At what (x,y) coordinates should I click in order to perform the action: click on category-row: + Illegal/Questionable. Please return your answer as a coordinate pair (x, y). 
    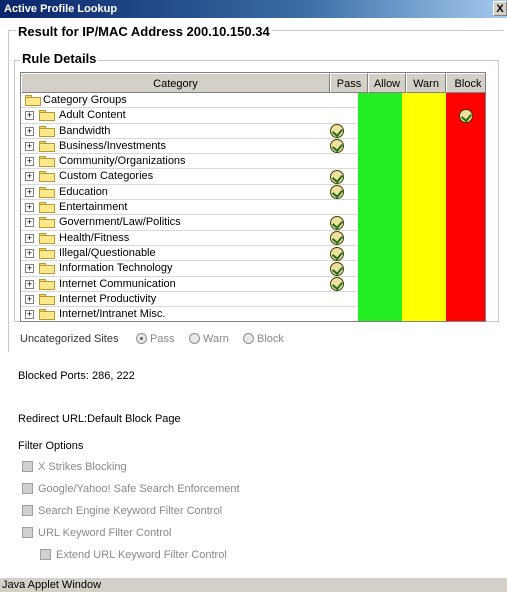
    Looking at the image, I should click on (189, 254).